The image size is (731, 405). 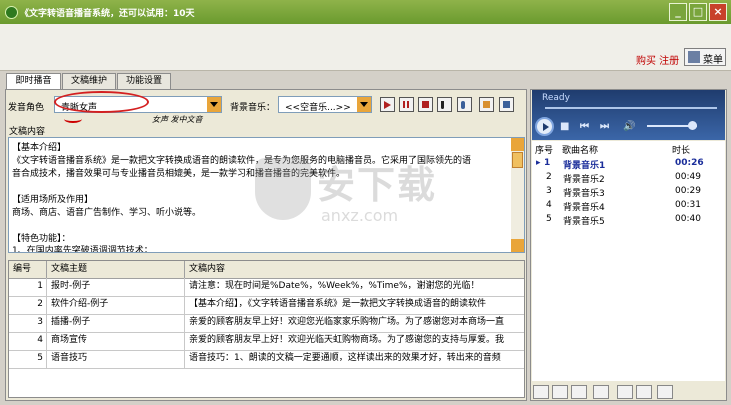 I want to click on minimize-button: _, so click(x=678, y=12).